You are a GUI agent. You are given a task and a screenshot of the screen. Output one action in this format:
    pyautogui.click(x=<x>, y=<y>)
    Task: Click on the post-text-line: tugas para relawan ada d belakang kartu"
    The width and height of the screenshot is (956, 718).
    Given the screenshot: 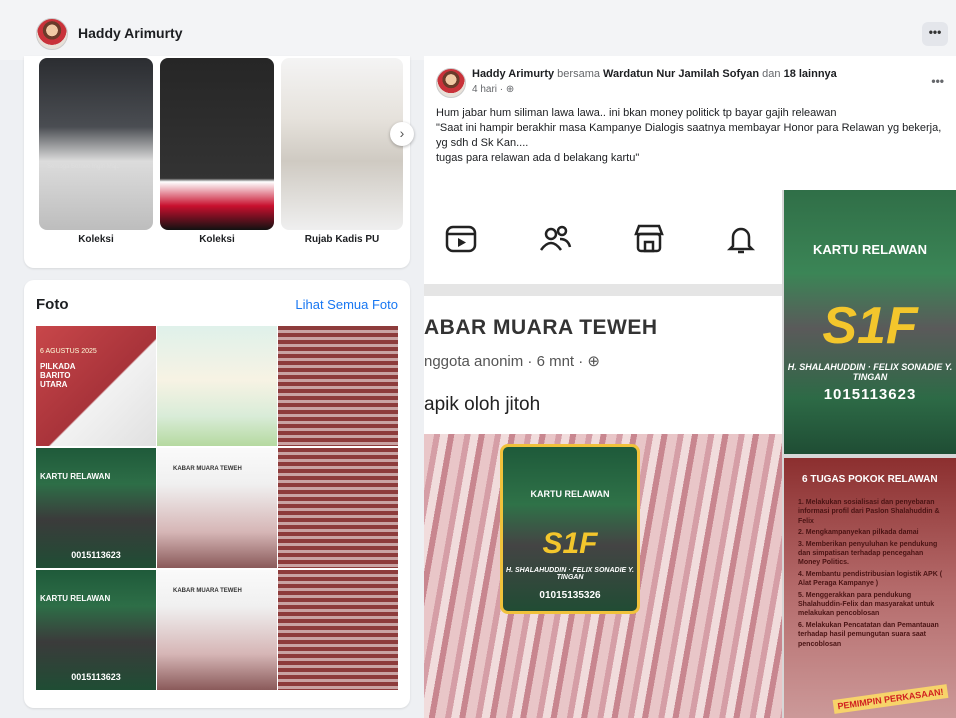 What is the action you would take?
    pyautogui.click(x=538, y=158)
    